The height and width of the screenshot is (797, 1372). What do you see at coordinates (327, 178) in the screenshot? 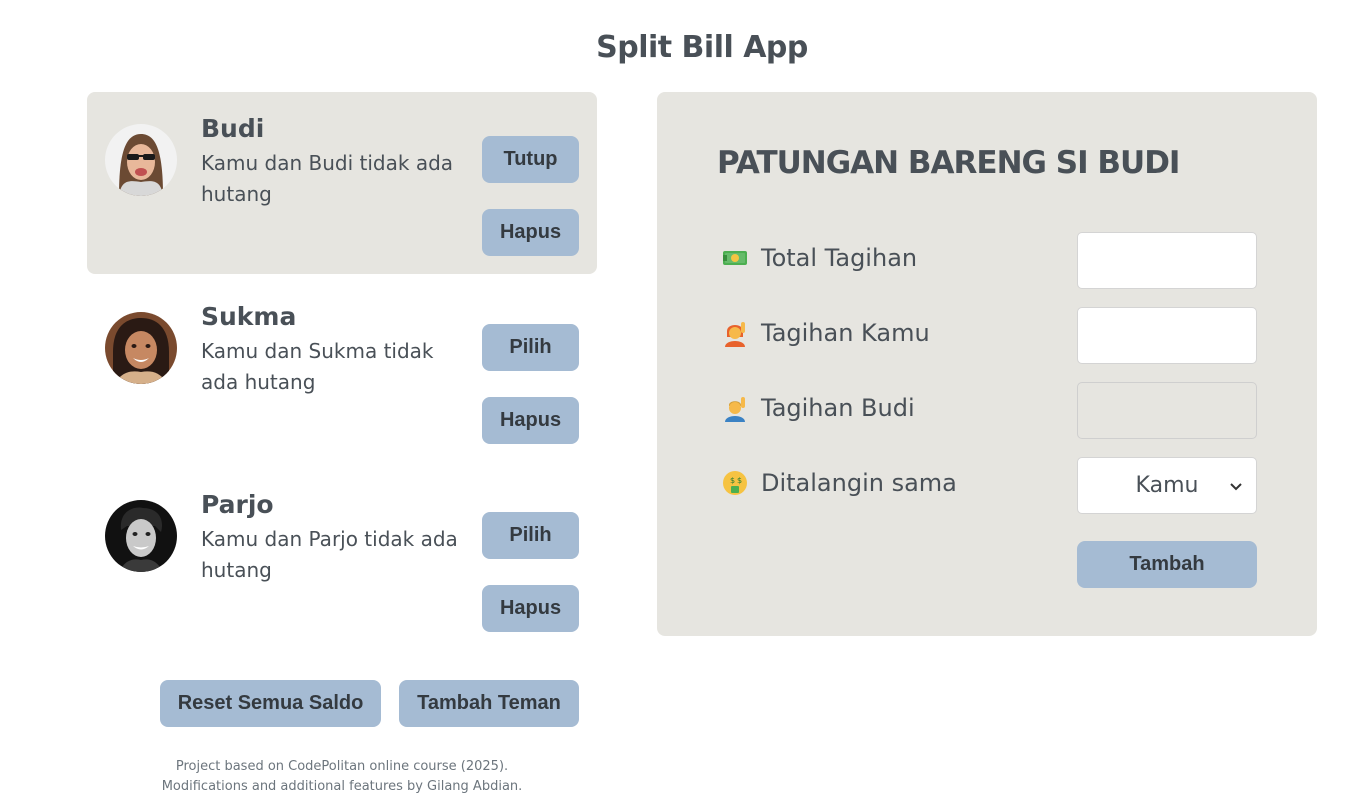
I see `friend-balance-status: Kamu dan Budi tidak ada hutang` at bounding box center [327, 178].